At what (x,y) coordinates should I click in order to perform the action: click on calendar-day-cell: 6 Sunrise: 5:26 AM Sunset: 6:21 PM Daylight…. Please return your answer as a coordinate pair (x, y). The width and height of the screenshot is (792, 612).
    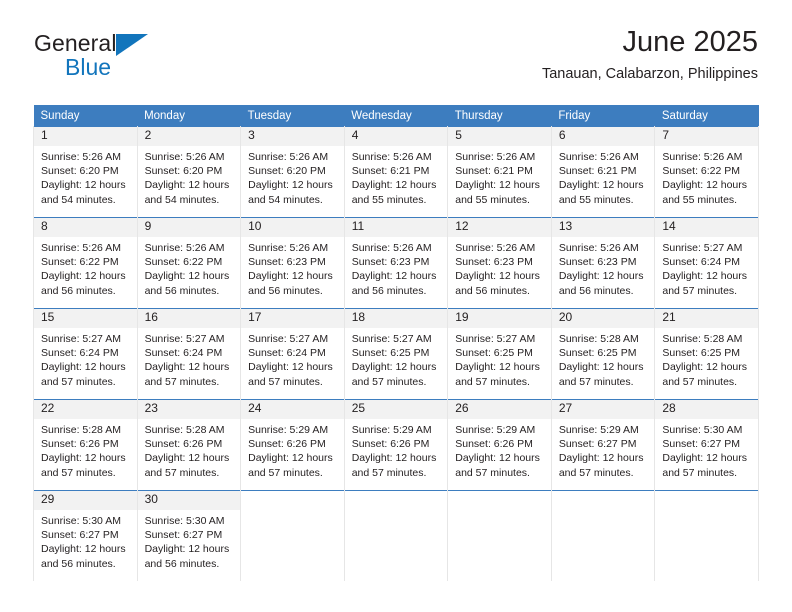
    Looking at the image, I should click on (603, 172).